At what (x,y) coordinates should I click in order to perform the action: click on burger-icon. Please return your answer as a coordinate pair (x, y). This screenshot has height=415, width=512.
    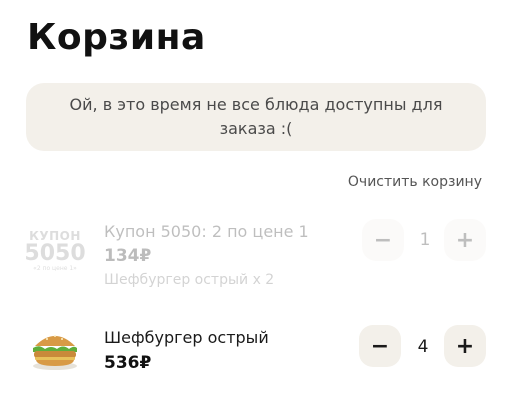
    Looking at the image, I should click on (55, 350).